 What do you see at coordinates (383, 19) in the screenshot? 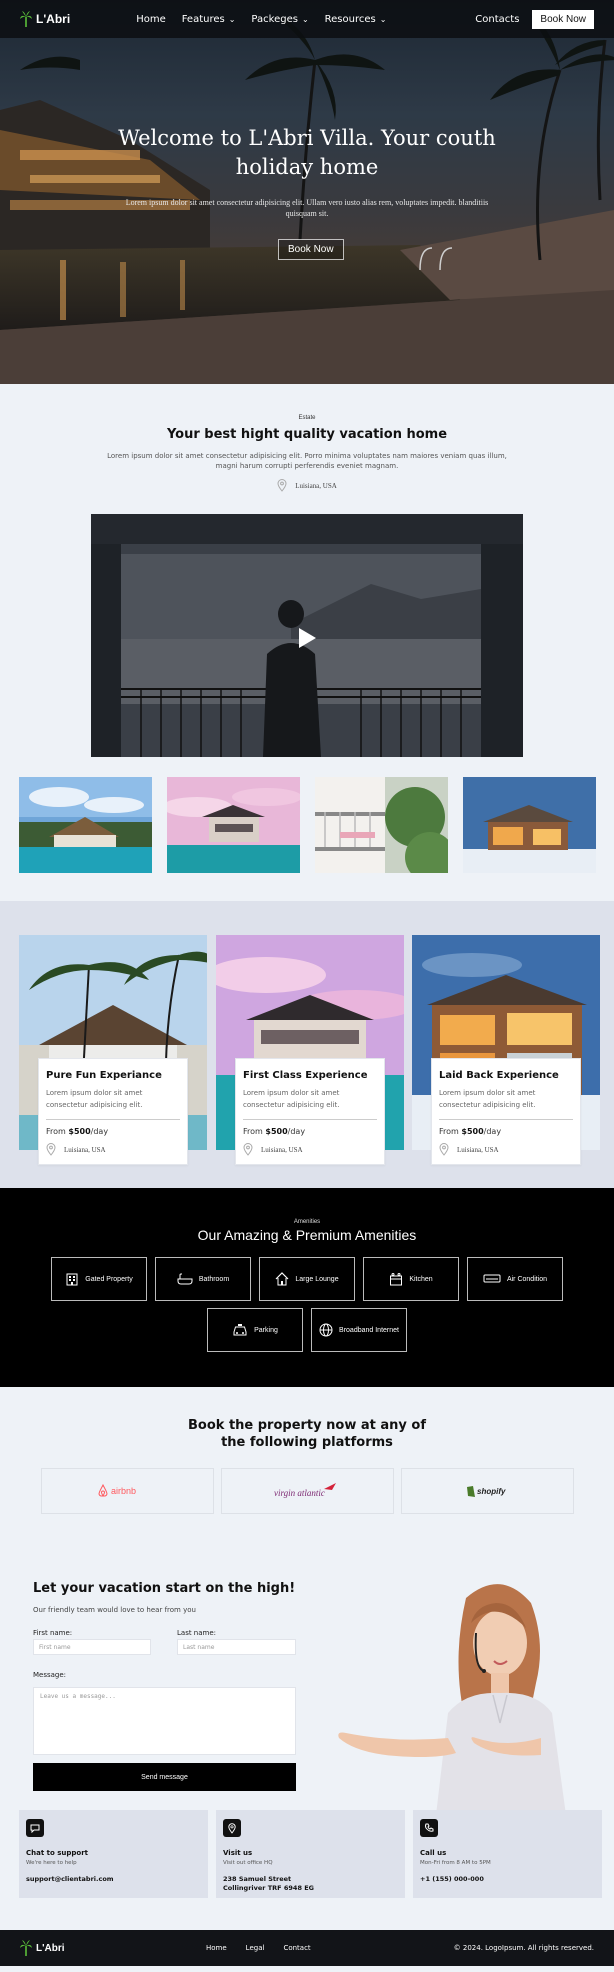
I see `chevron-down-icon: ⌄` at bounding box center [383, 19].